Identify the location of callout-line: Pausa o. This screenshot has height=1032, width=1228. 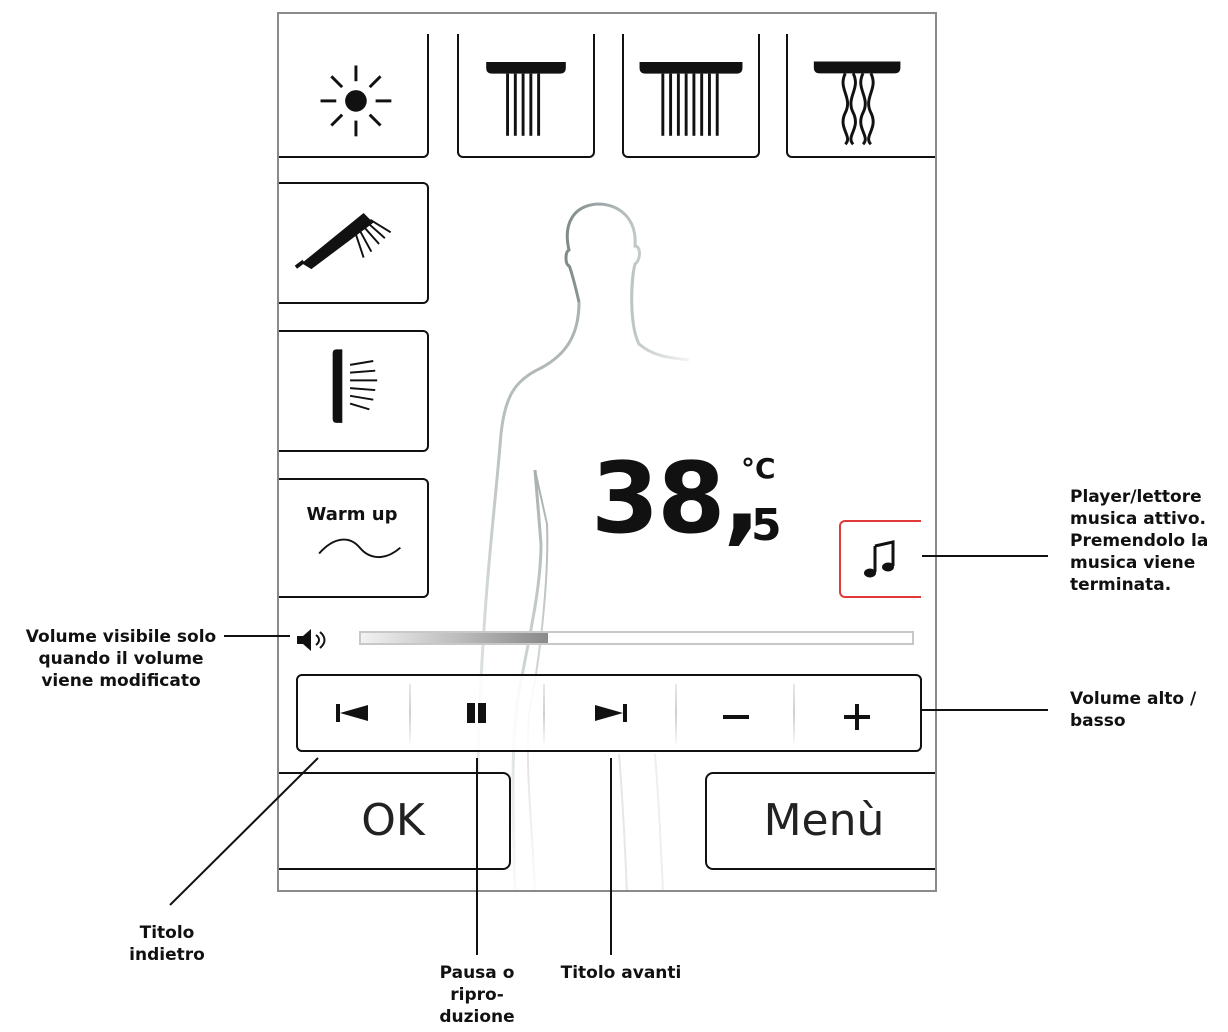
(477, 973).